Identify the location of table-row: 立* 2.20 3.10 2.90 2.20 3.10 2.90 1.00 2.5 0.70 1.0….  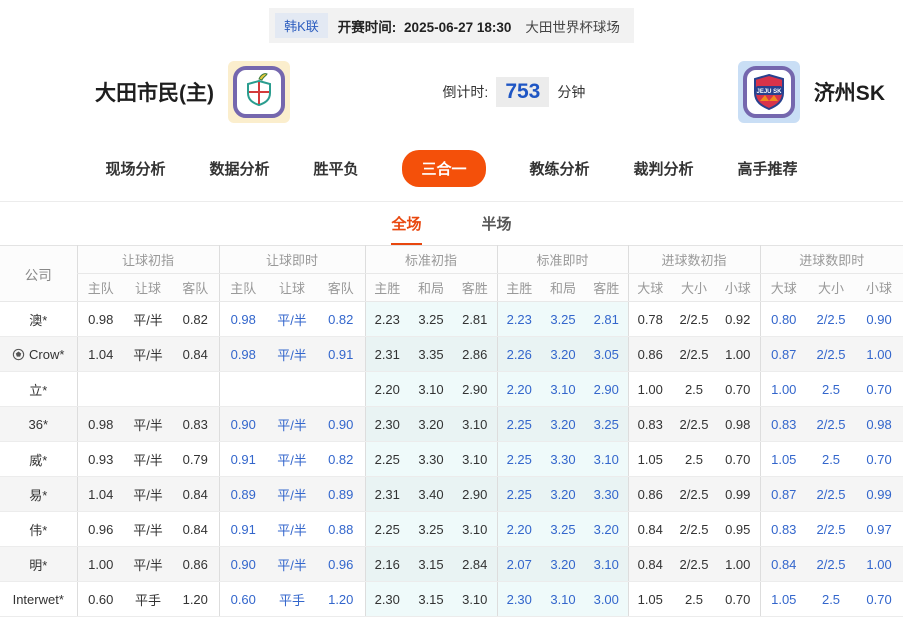
(451, 389).